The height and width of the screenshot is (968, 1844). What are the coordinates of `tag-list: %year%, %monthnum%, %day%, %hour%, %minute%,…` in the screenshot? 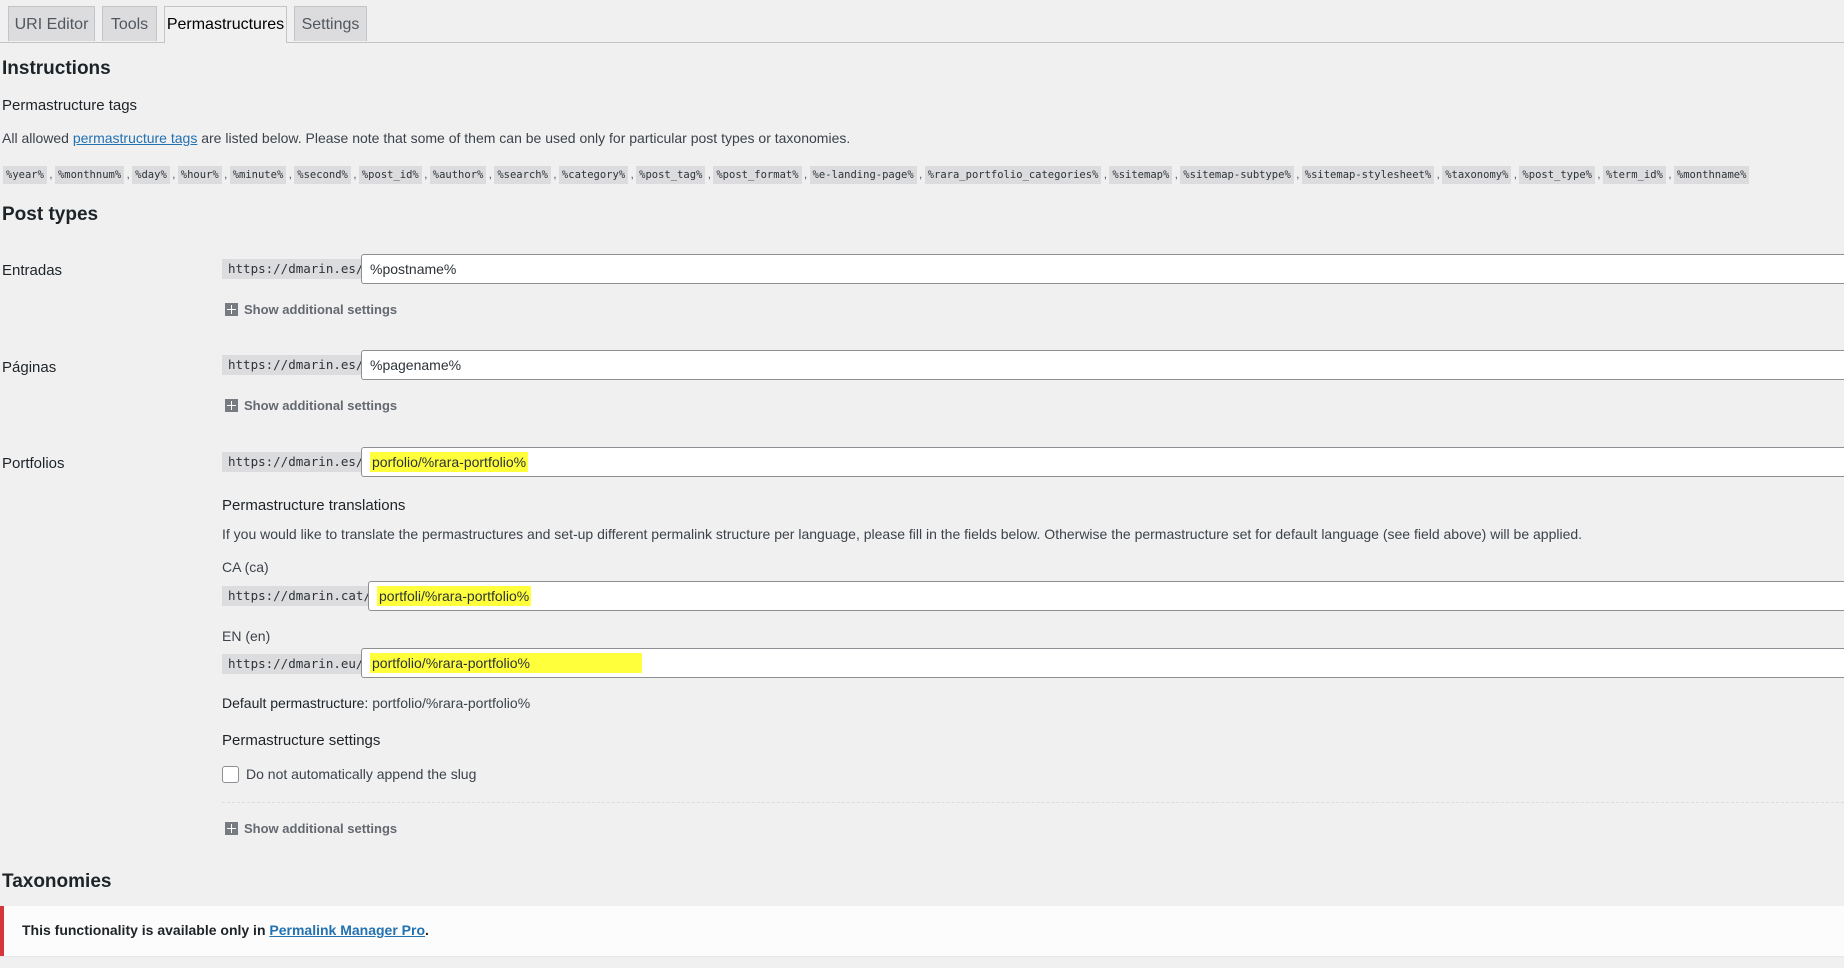 It's located at (918, 175).